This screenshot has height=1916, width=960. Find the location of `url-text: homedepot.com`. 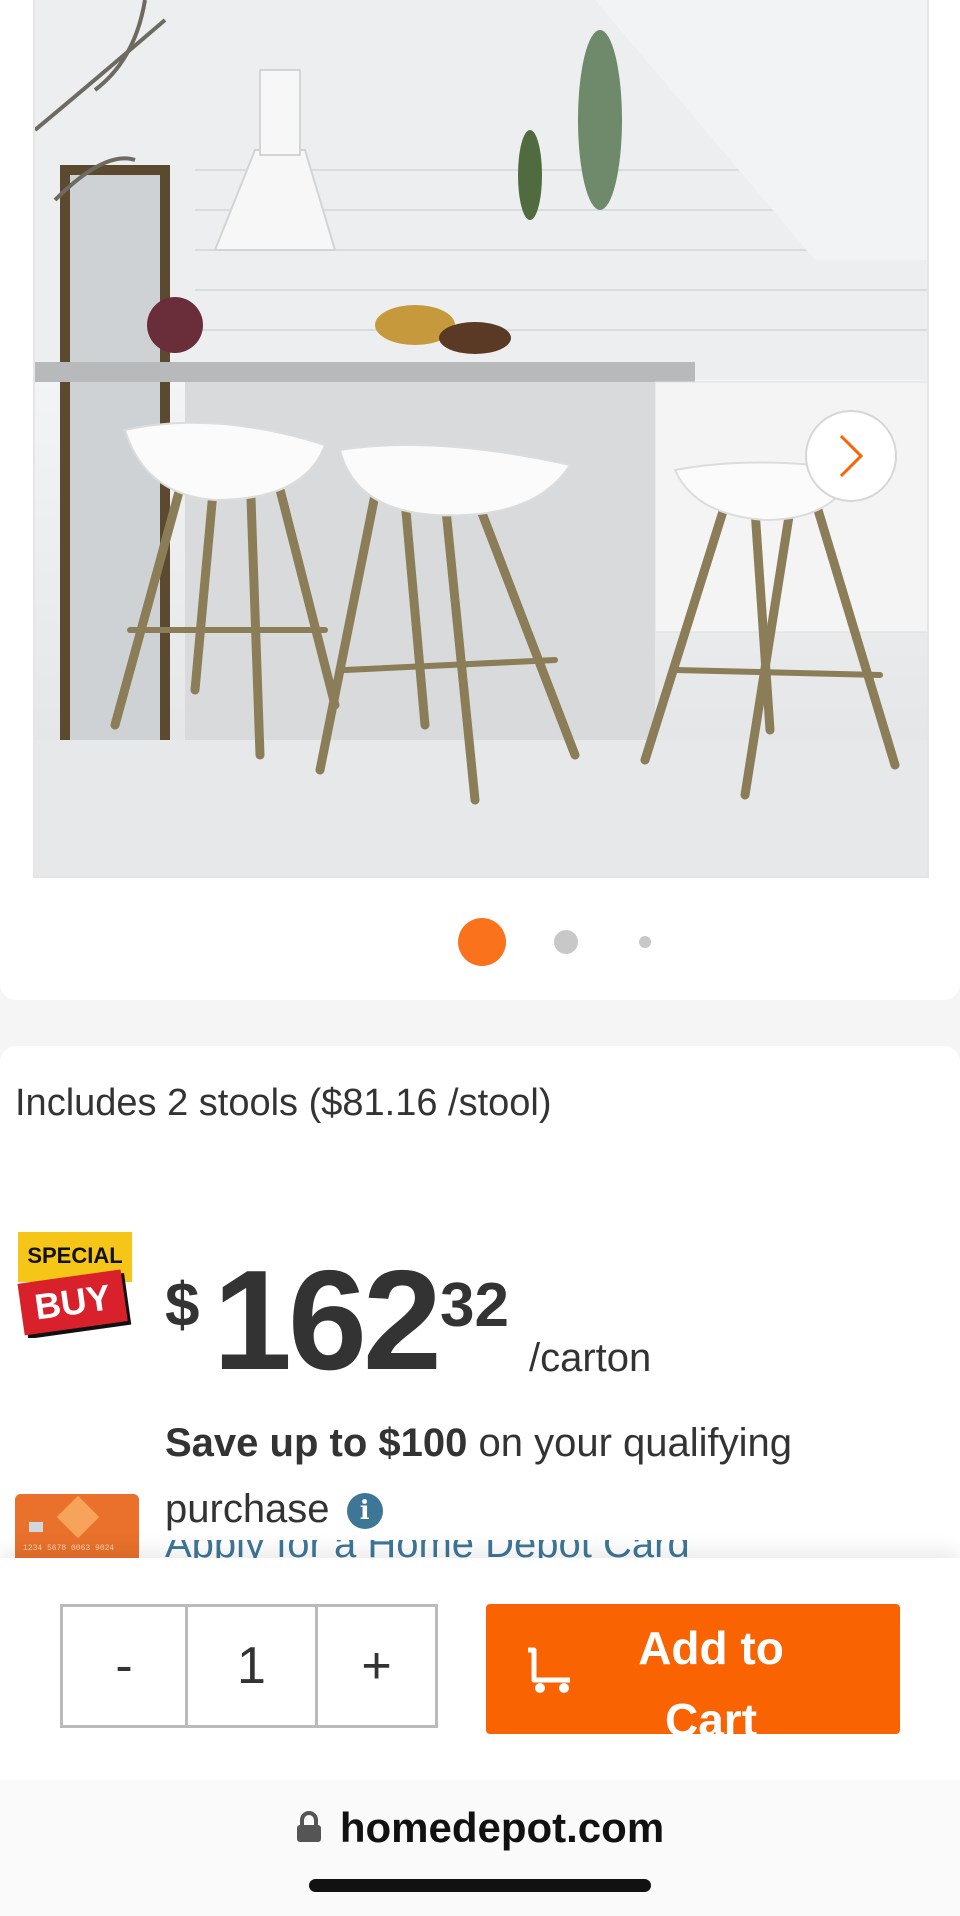

url-text: homedepot.com is located at coordinates (502, 1827).